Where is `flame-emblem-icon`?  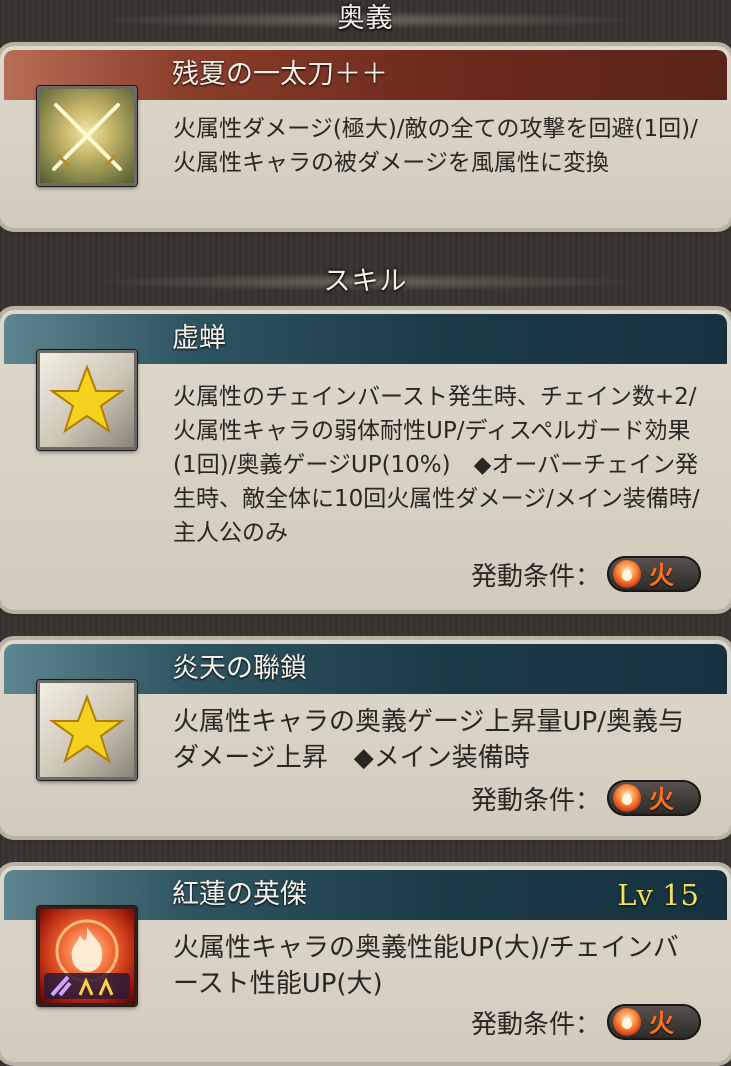
flame-emblem-icon is located at coordinates (87, 956).